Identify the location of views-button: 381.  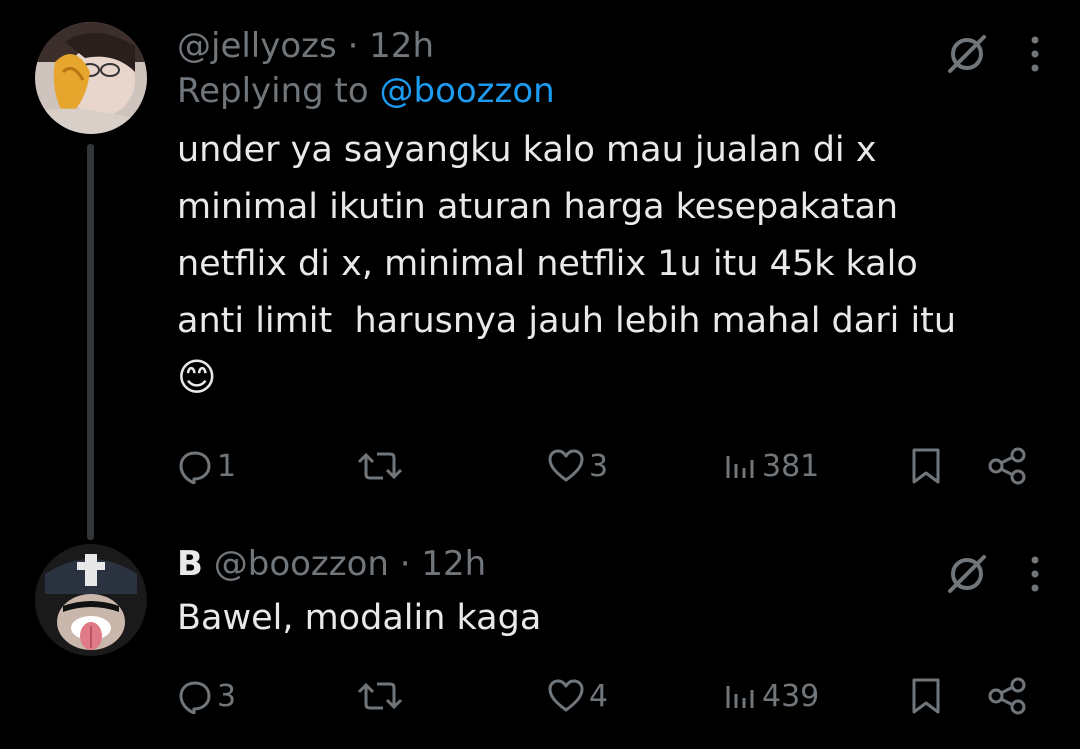
(771, 466).